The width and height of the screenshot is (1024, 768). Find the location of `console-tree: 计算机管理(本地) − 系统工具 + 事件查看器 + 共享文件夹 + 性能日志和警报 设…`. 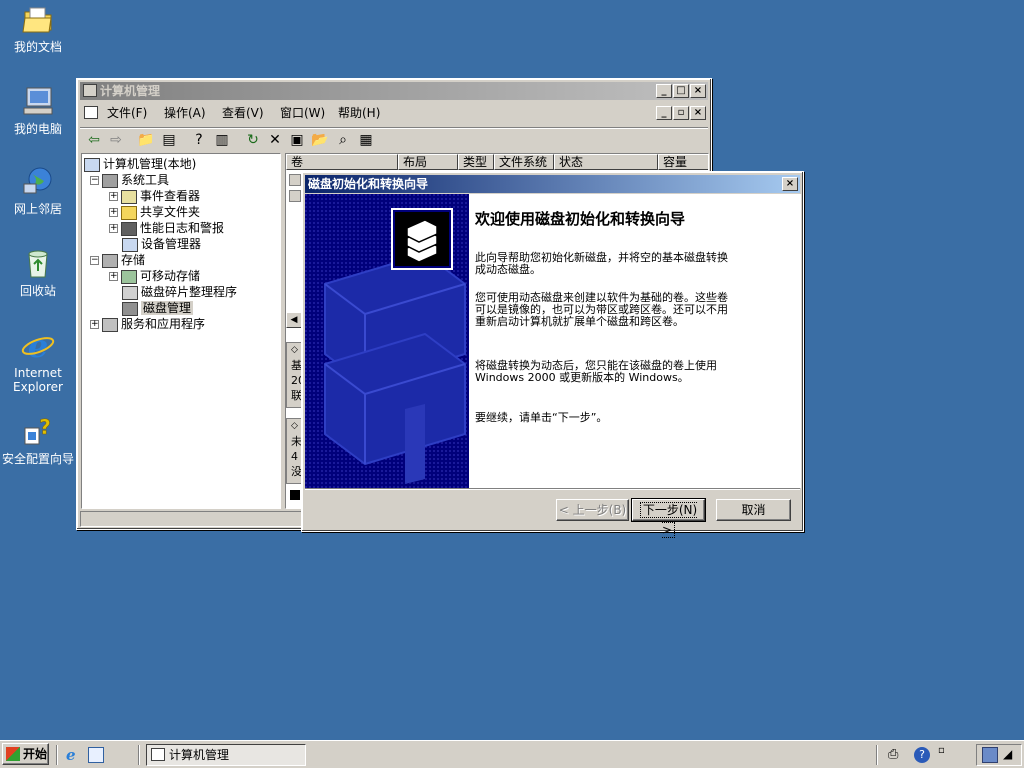

console-tree: 计算机管理(本地) − 系统工具 + 事件查看器 + 共享文件夹 + 性能日志和警报 设… is located at coordinates (181, 331).